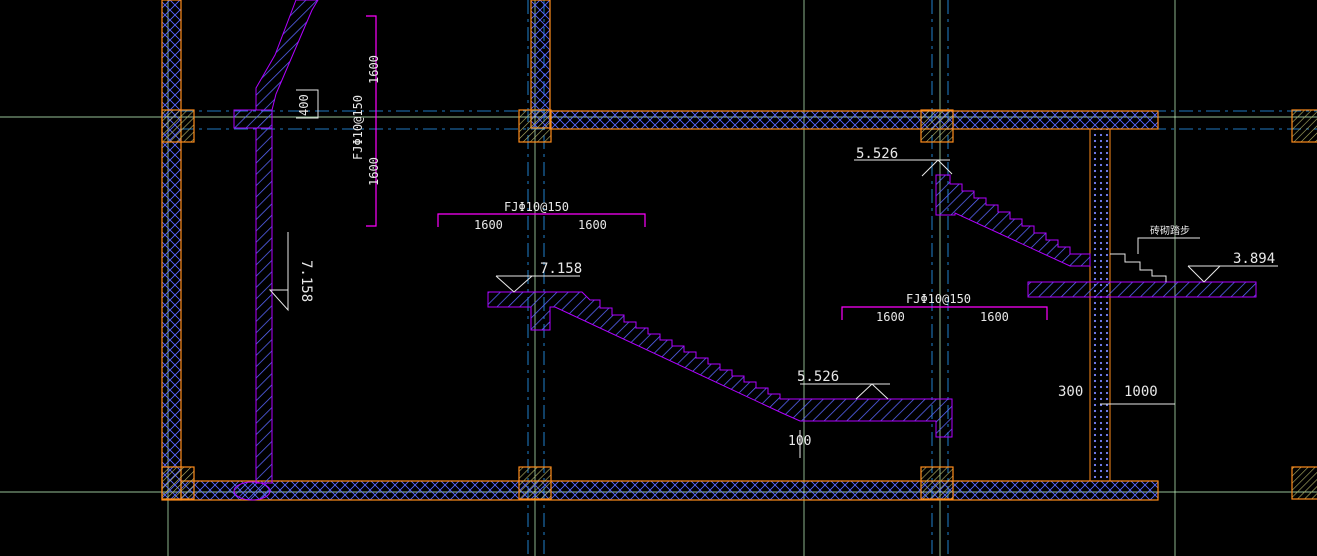  I want to click on elev-landing-mid: 5.526, so click(818, 377).